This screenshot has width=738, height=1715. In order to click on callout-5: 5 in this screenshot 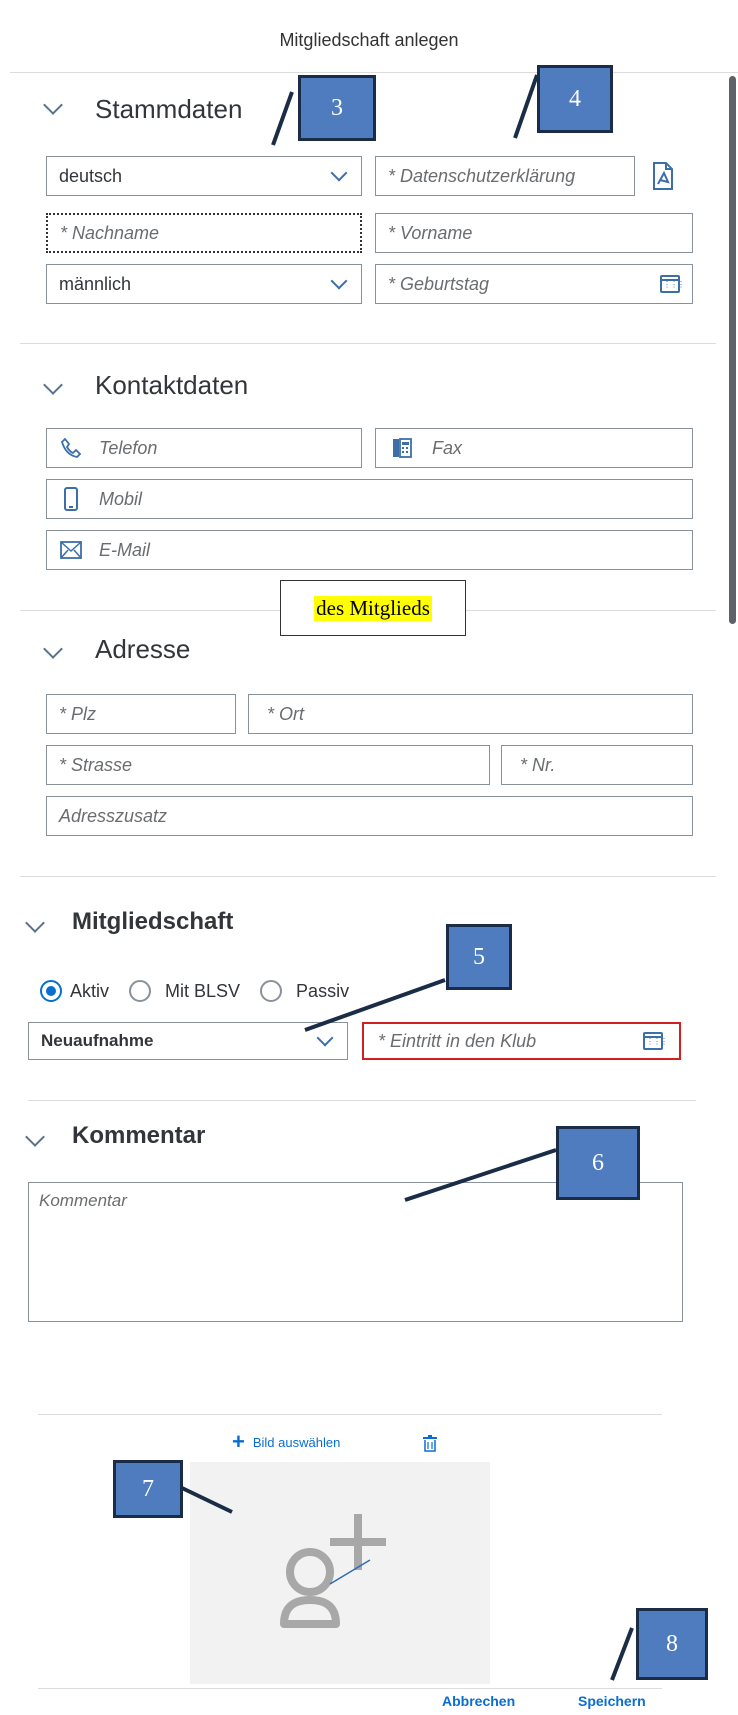, I will do `click(479, 957)`.